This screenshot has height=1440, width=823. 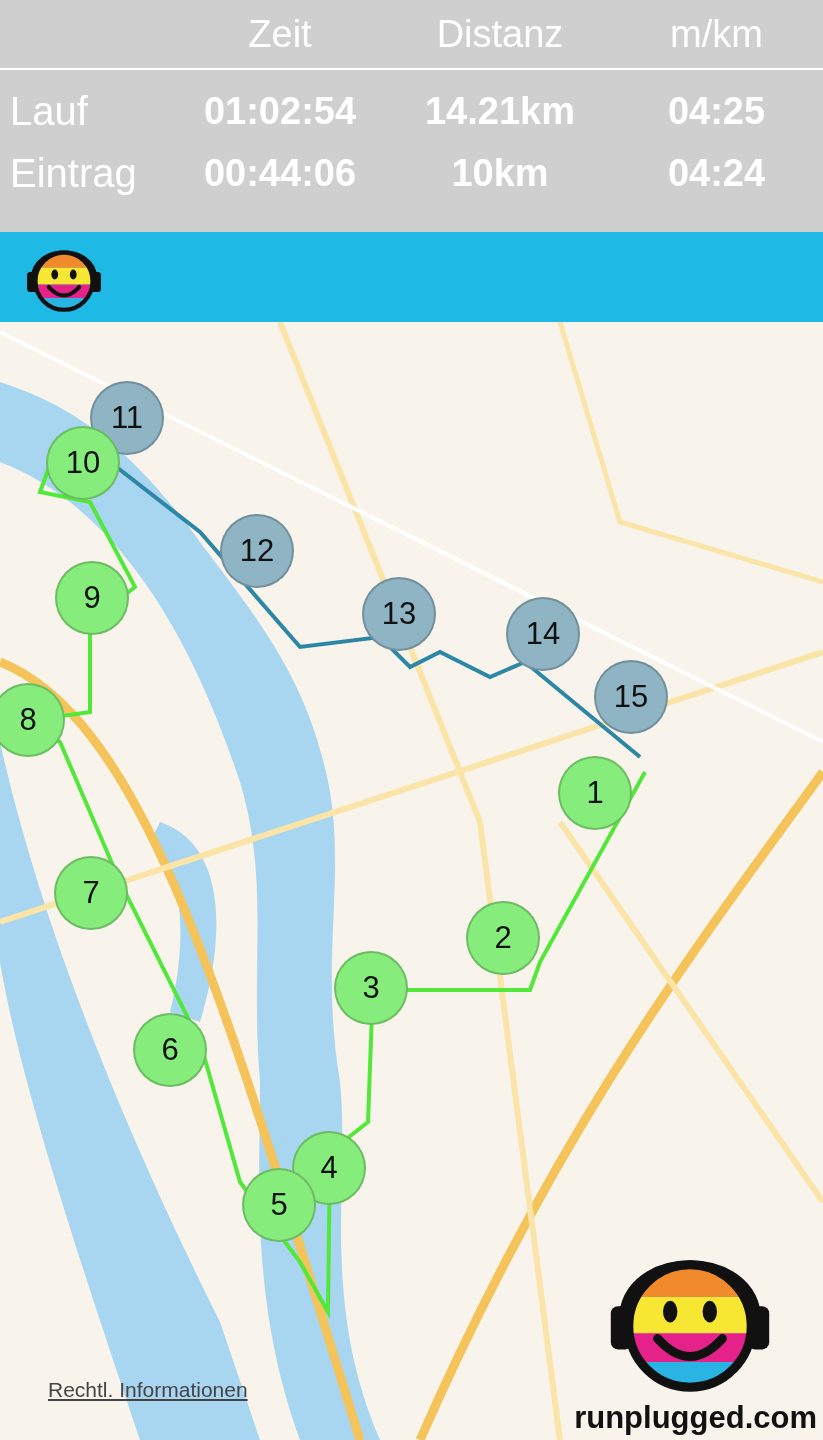 What do you see at coordinates (399, 614) in the screenshot?
I see `route-marker: 13` at bounding box center [399, 614].